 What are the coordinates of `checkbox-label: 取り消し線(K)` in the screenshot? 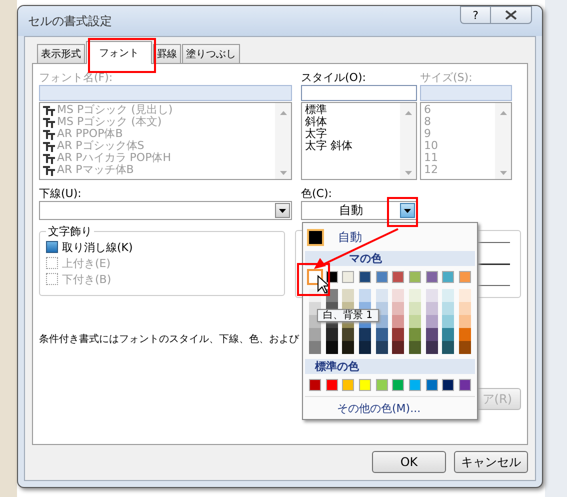 It's located at (97, 247).